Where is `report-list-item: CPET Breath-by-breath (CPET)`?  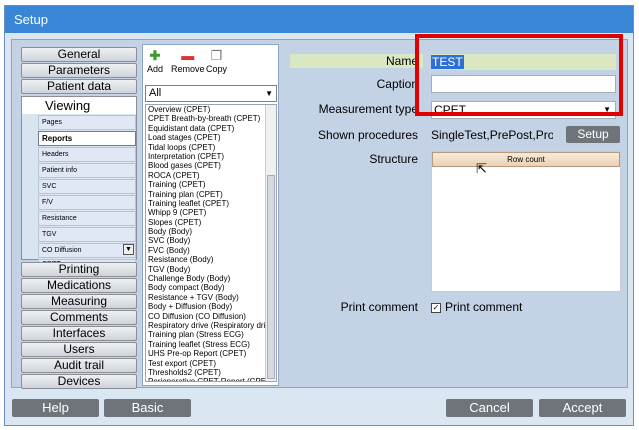
report-list-item: CPET Breath-by-breath (CPET) is located at coordinates (207, 118).